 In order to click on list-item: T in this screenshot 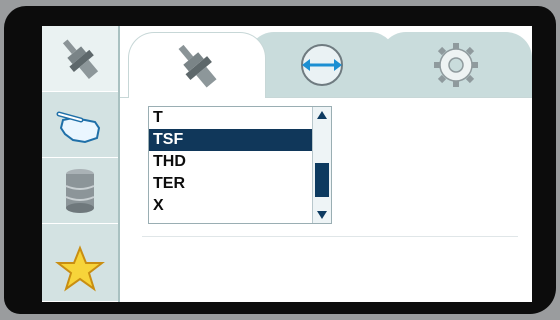, I will do `click(231, 118)`.